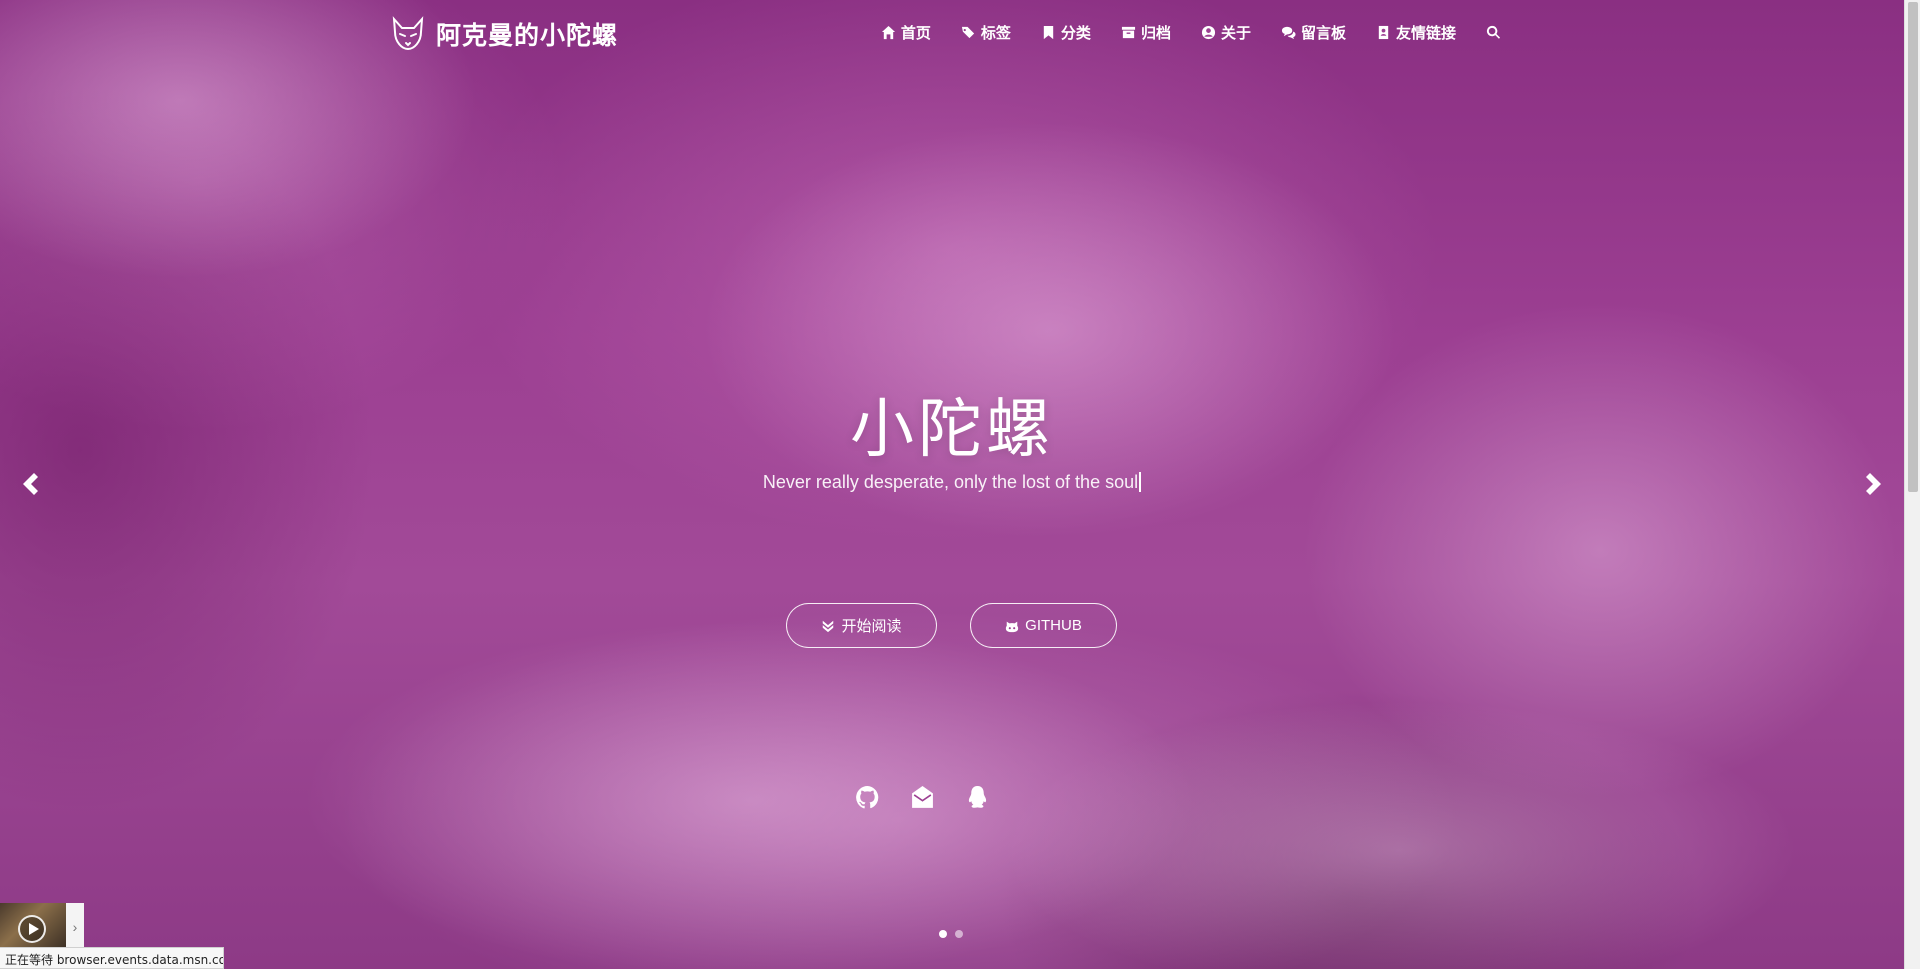  I want to click on scrollbar-thumb, so click(1913, 247).